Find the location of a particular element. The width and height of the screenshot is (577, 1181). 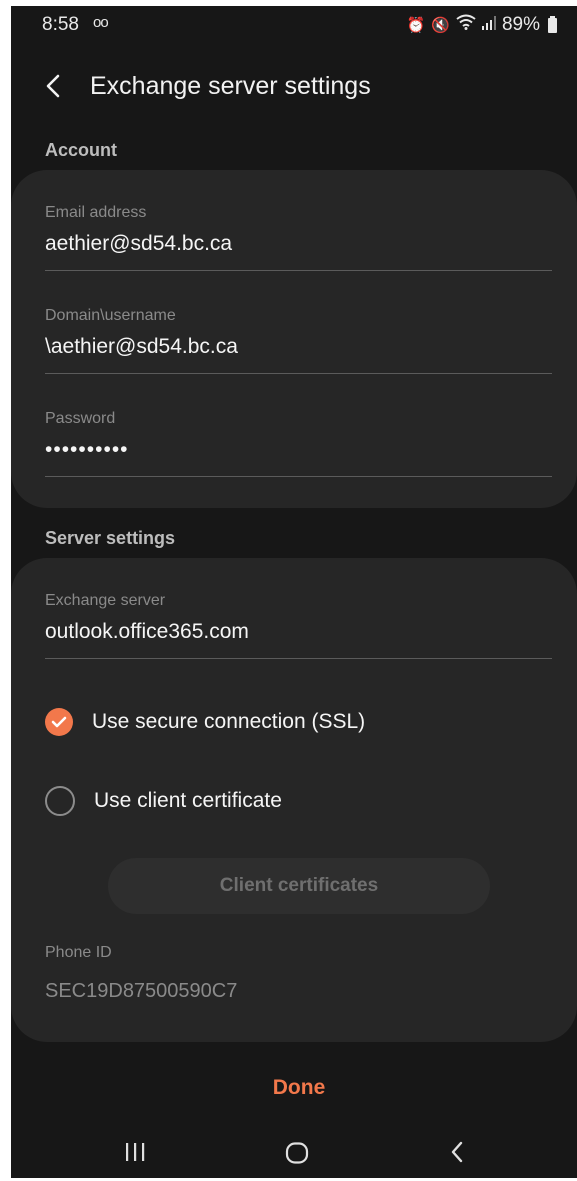

done-button: Done is located at coordinates (294, 1088).